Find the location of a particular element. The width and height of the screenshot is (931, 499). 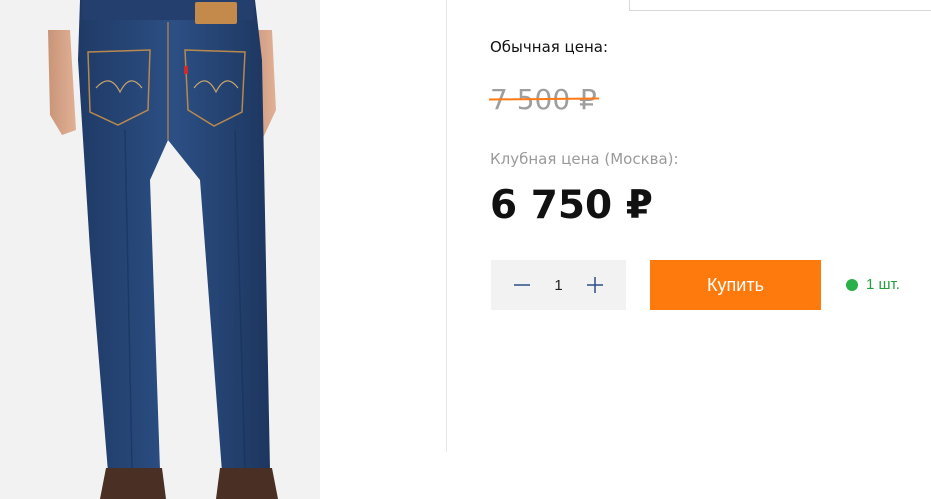

stock-quantity: 1 шт. is located at coordinates (883, 284).